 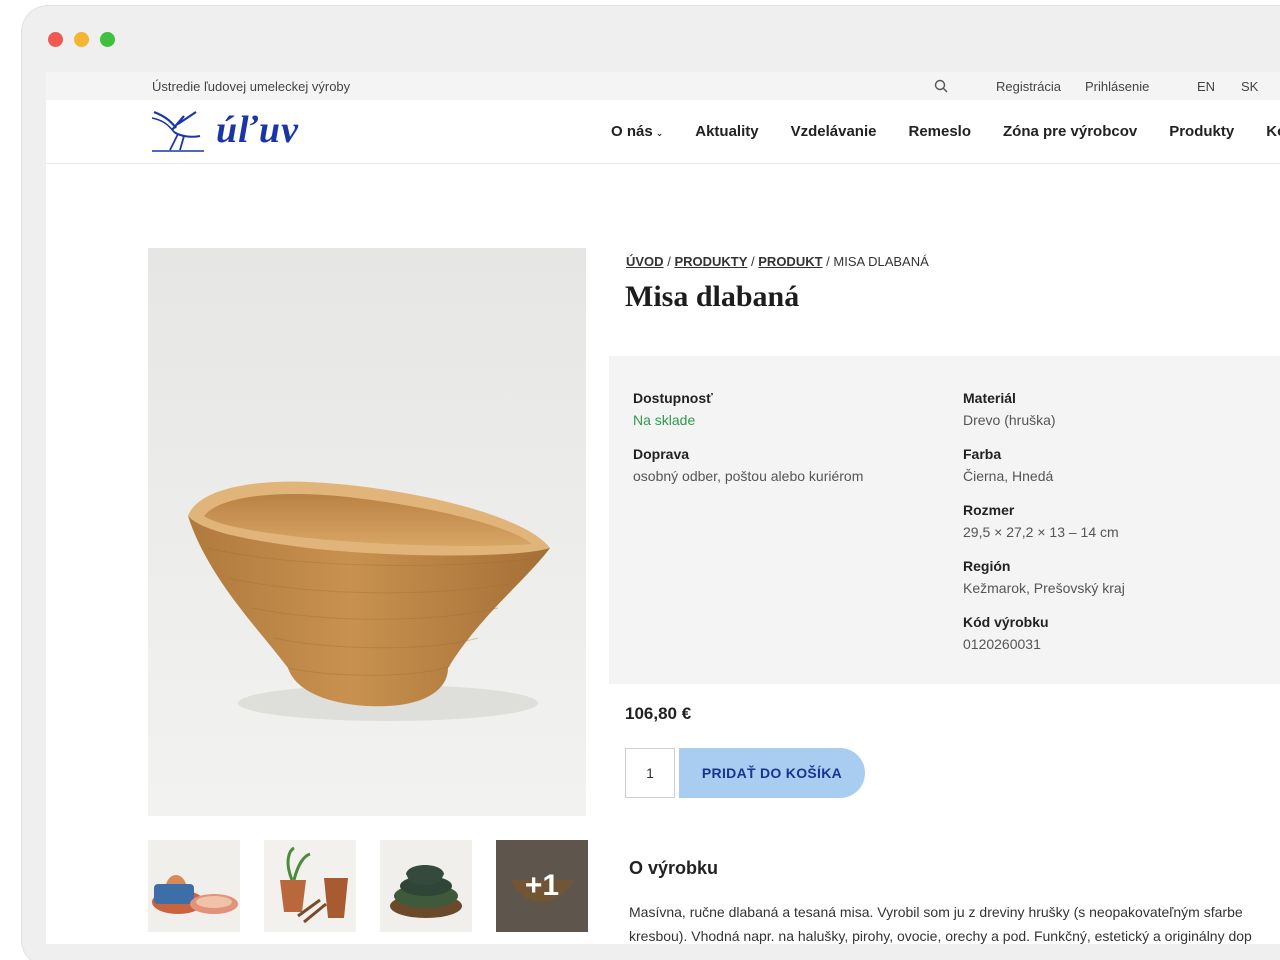 I want to click on login-link: Prihlásenie, so click(x=1117, y=86).